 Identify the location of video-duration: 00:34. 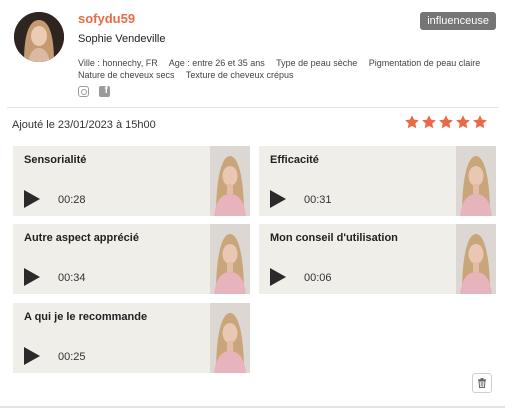
(72, 278).